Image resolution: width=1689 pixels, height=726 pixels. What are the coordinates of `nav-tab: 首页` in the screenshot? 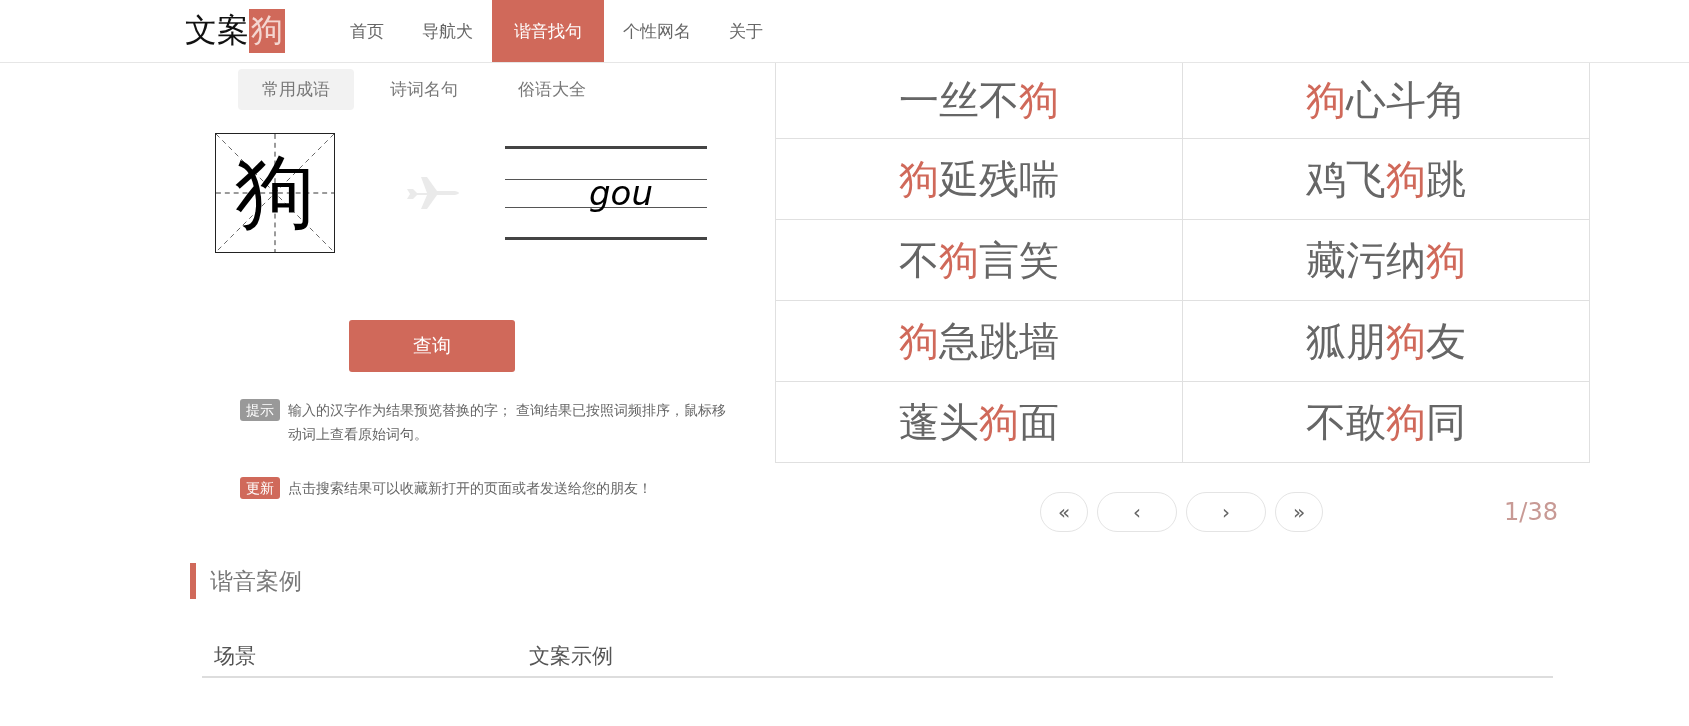 It's located at (367, 31).